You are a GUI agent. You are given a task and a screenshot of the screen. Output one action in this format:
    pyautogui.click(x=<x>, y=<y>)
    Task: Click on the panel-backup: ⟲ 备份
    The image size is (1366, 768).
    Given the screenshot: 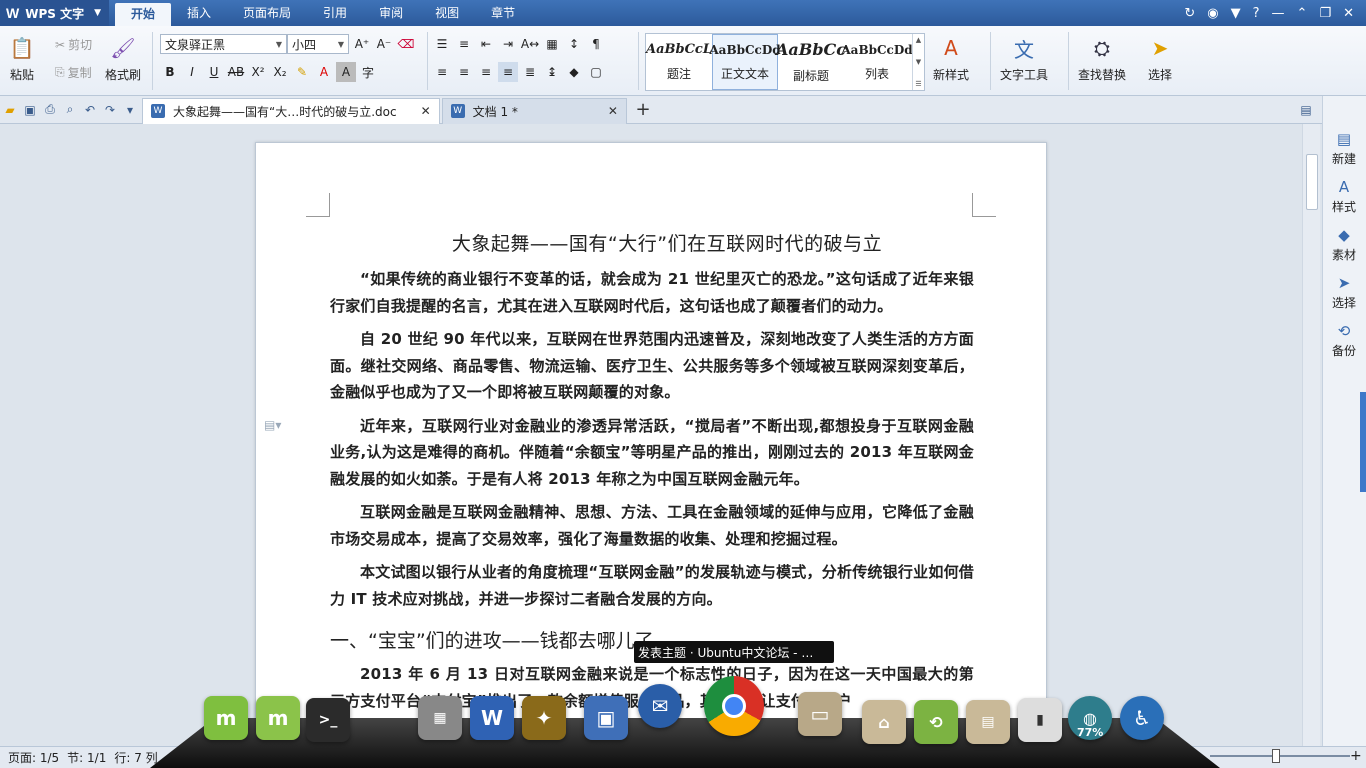 What is the action you would take?
    pyautogui.click(x=1344, y=340)
    